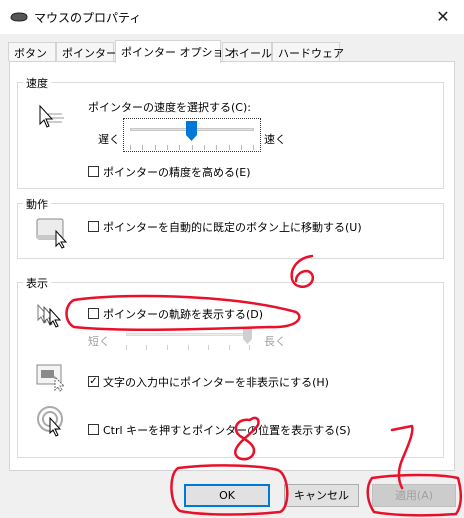 This screenshot has width=464, height=518. I want to click on apply-button: 適用(A), so click(414, 495).